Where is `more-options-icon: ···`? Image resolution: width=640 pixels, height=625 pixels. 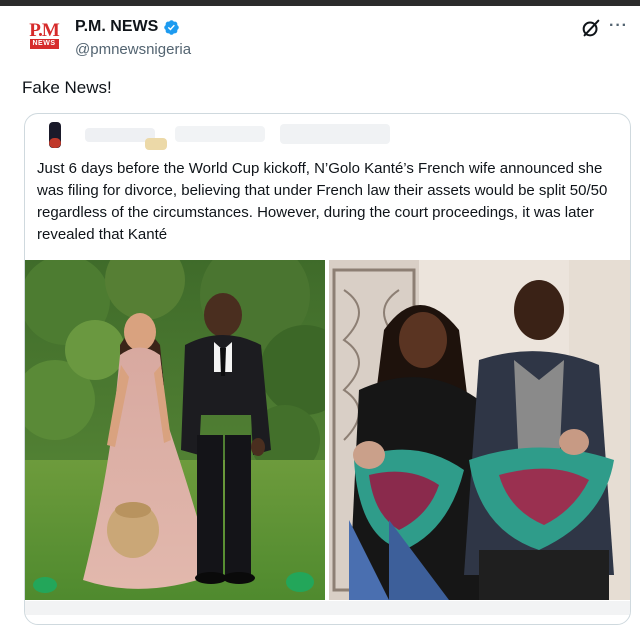
more-options-icon: ··· is located at coordinates (618, 26).